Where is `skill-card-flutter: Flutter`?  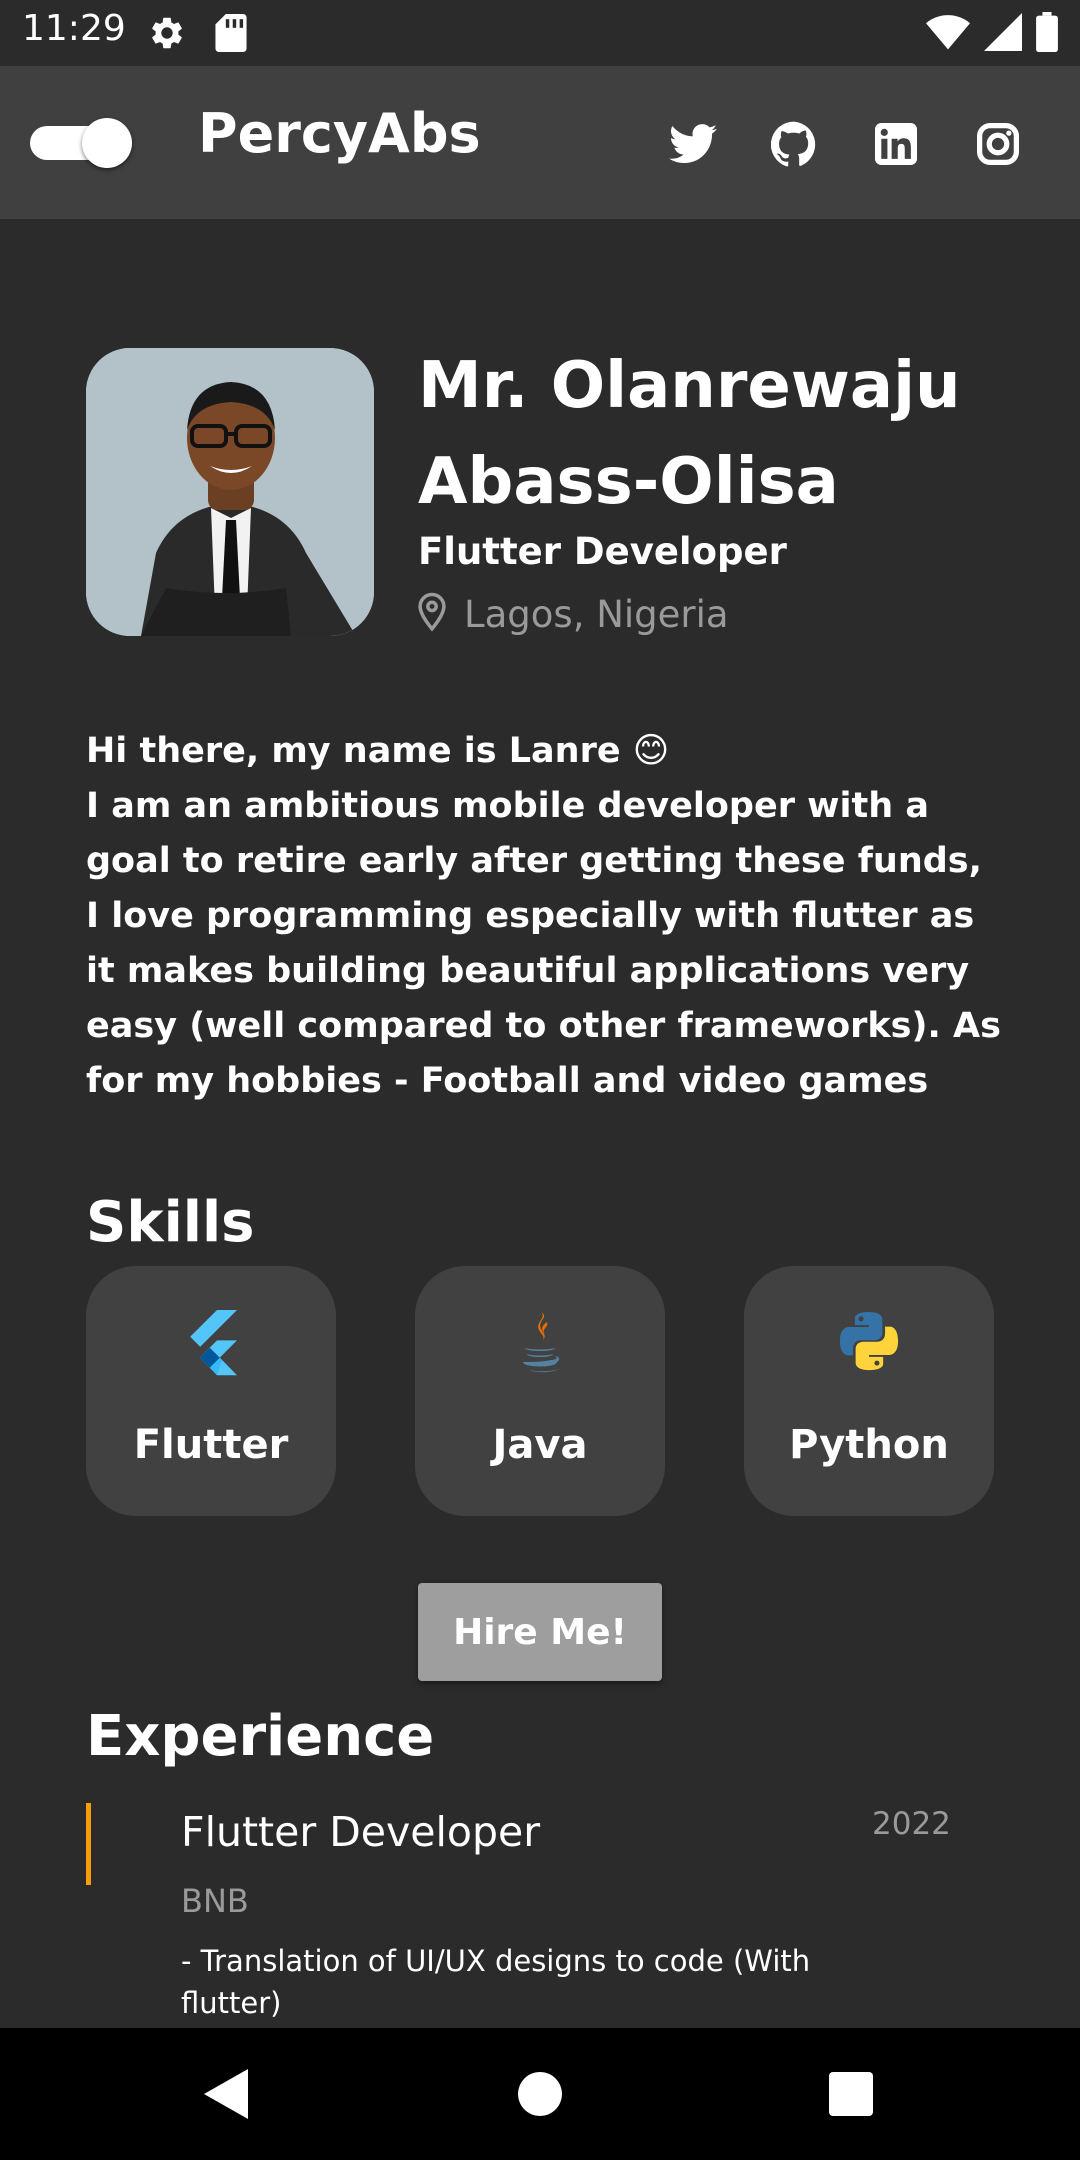
skill-card-flutter: Flutter is located at coordinates (211, 1391).